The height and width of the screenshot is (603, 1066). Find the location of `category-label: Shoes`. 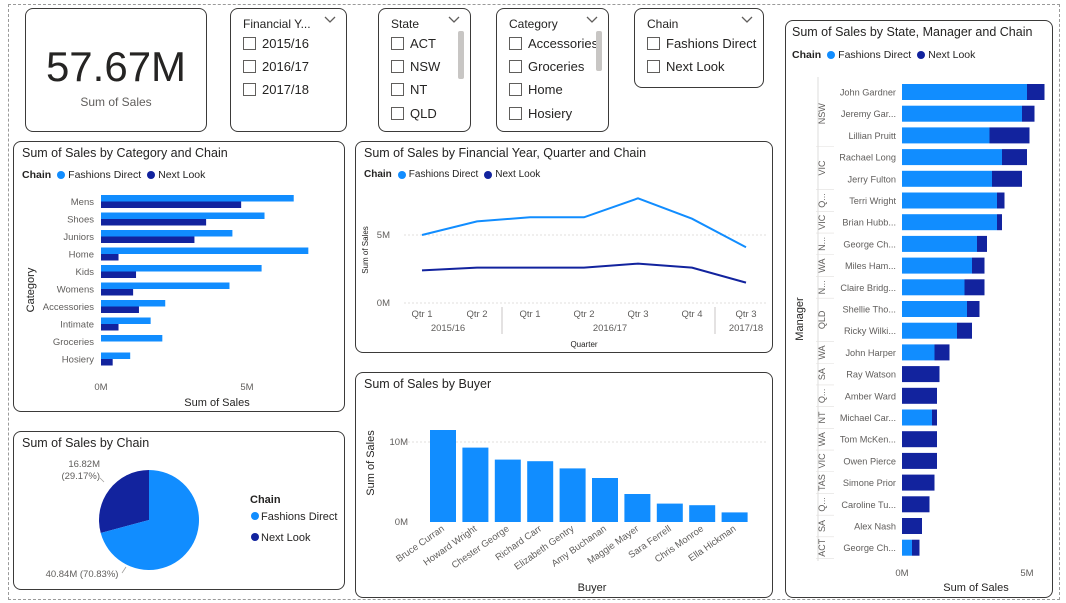

category-label: Shoes is located at coordinates (80, 220).